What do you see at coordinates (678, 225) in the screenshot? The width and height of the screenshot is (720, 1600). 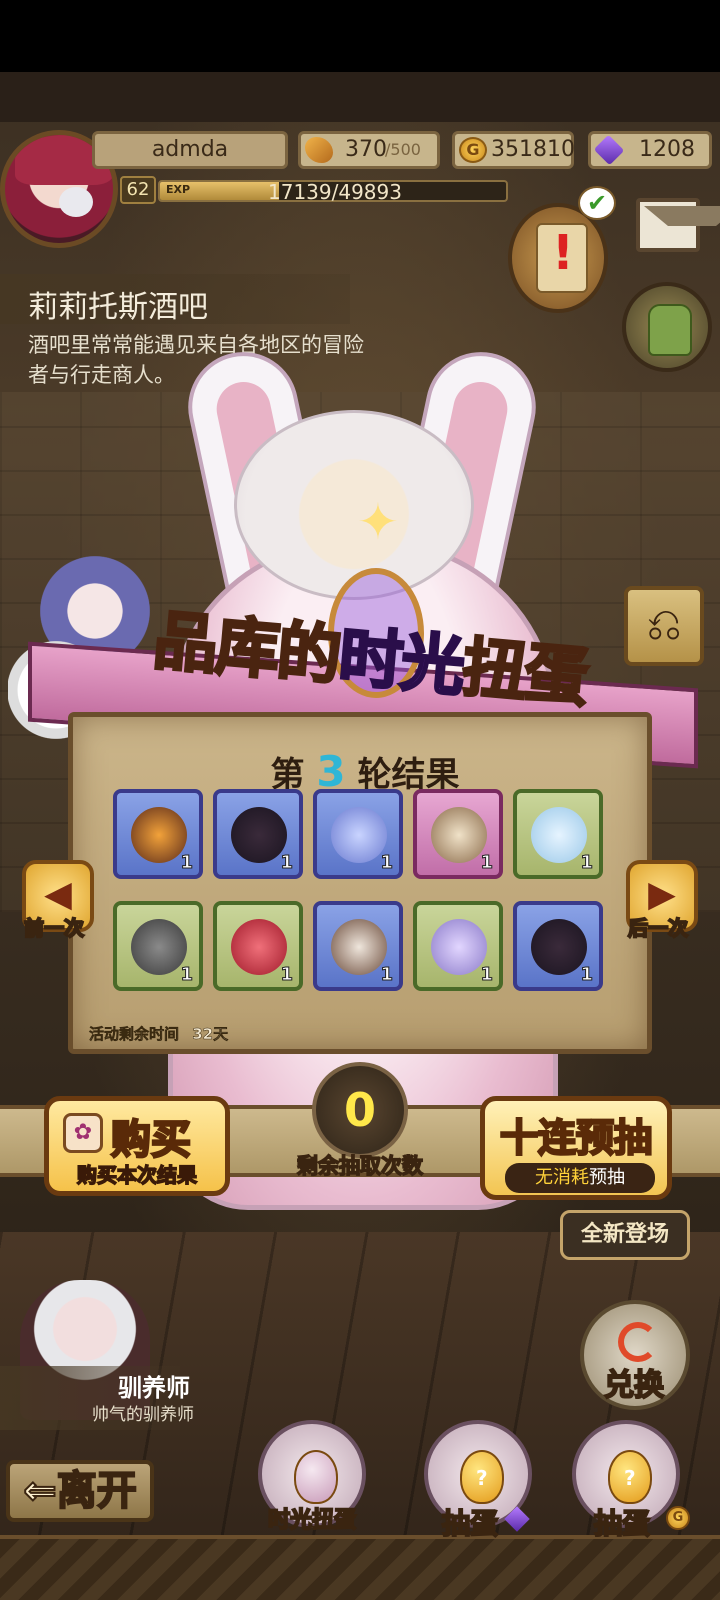 I see `mail-button` at bounding box center [678, 225].